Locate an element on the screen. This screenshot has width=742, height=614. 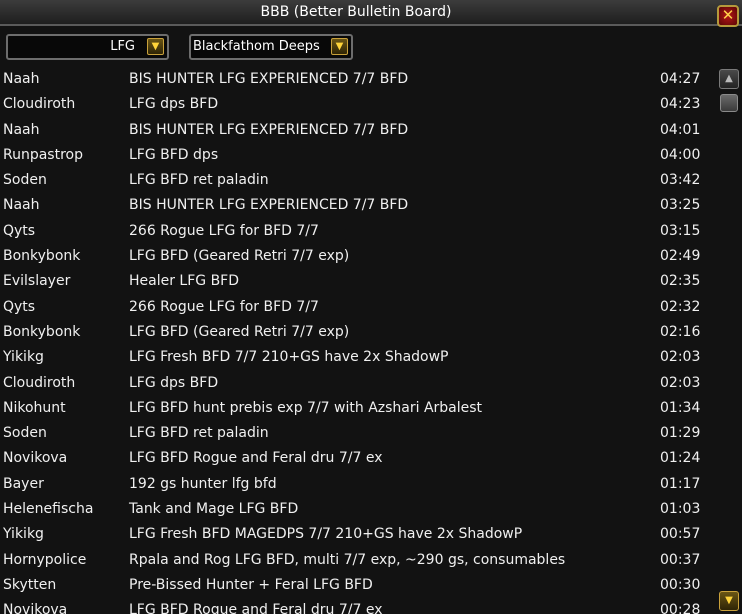
sender-name: Hornypolice is located at coordinates (45, 559).